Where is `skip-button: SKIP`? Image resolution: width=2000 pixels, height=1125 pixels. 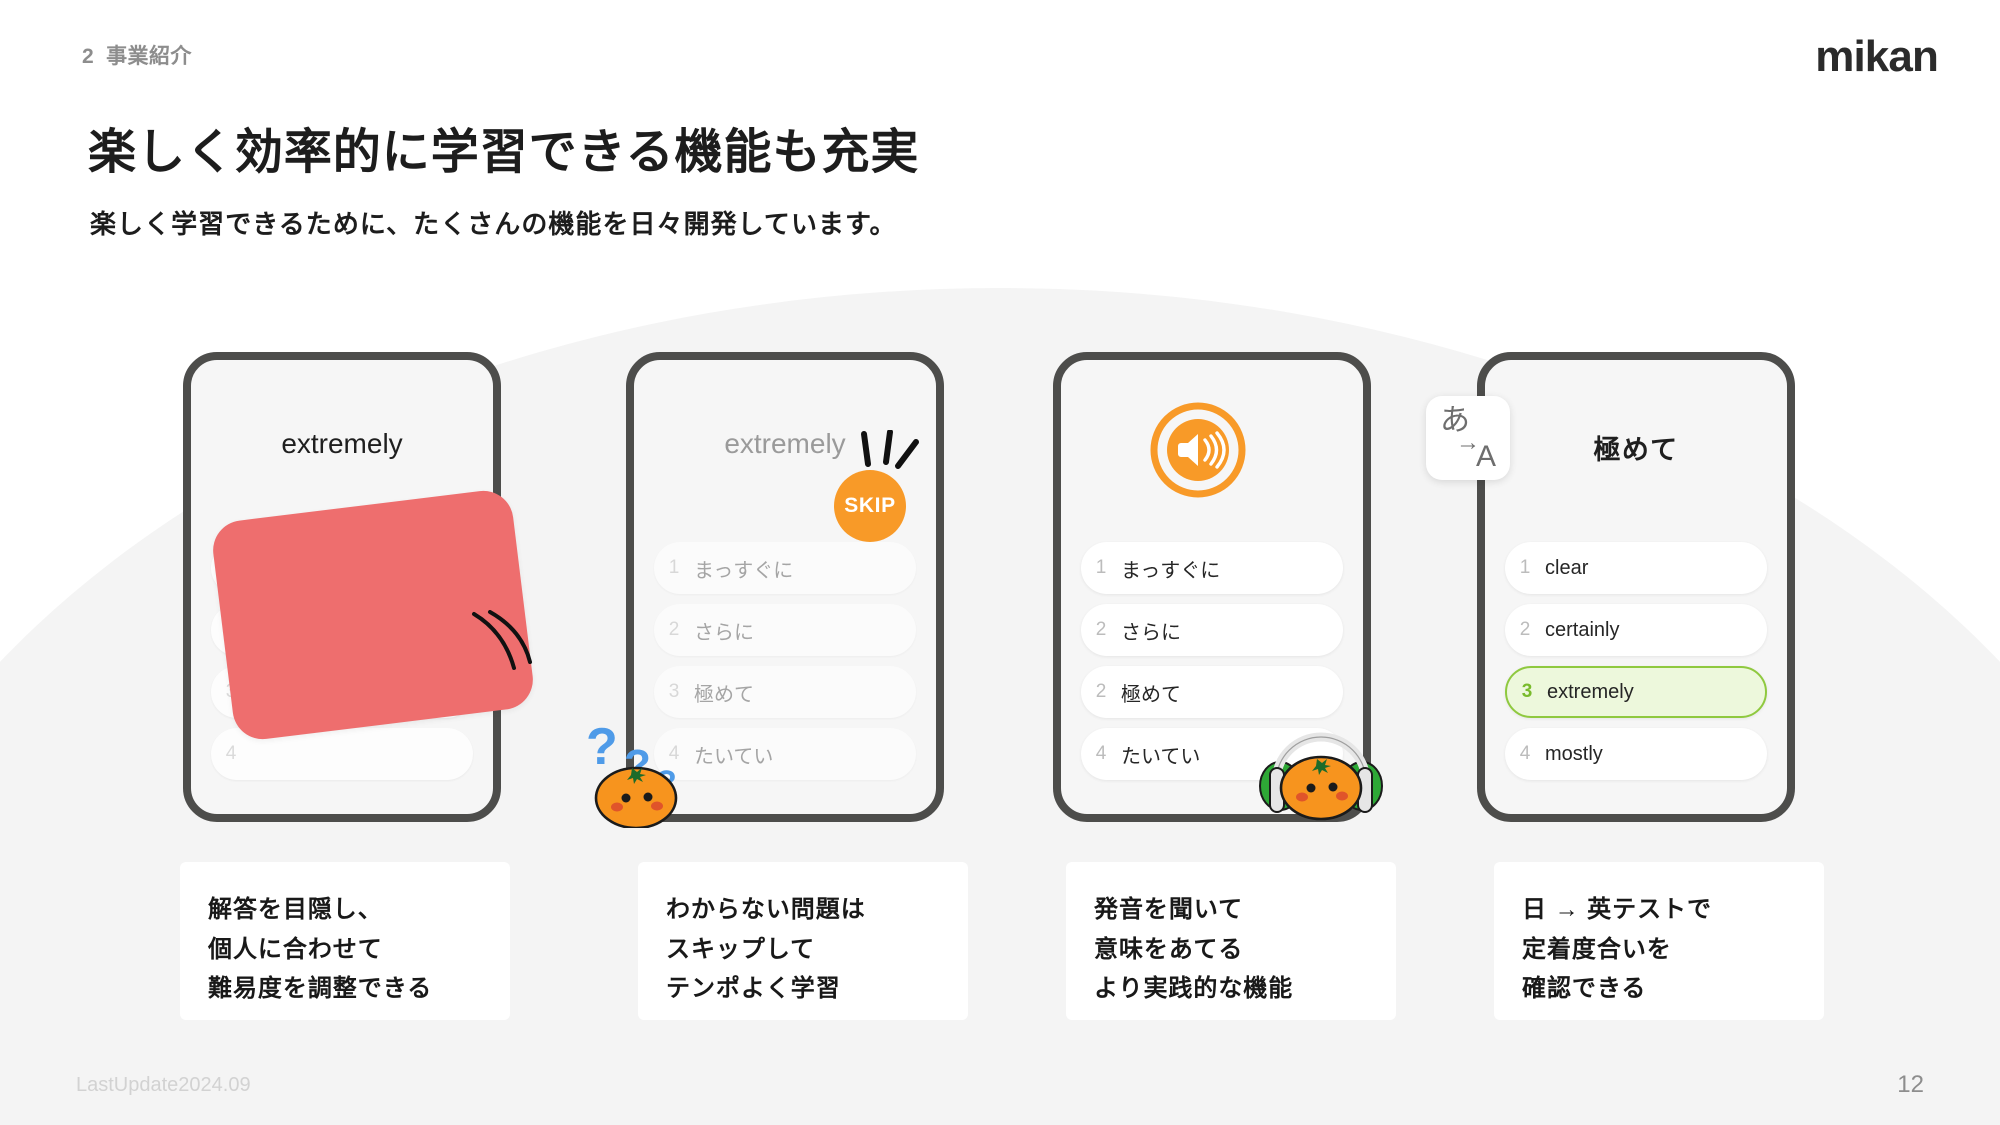 skip-button: SKIP is located at coordinates (870, 506).